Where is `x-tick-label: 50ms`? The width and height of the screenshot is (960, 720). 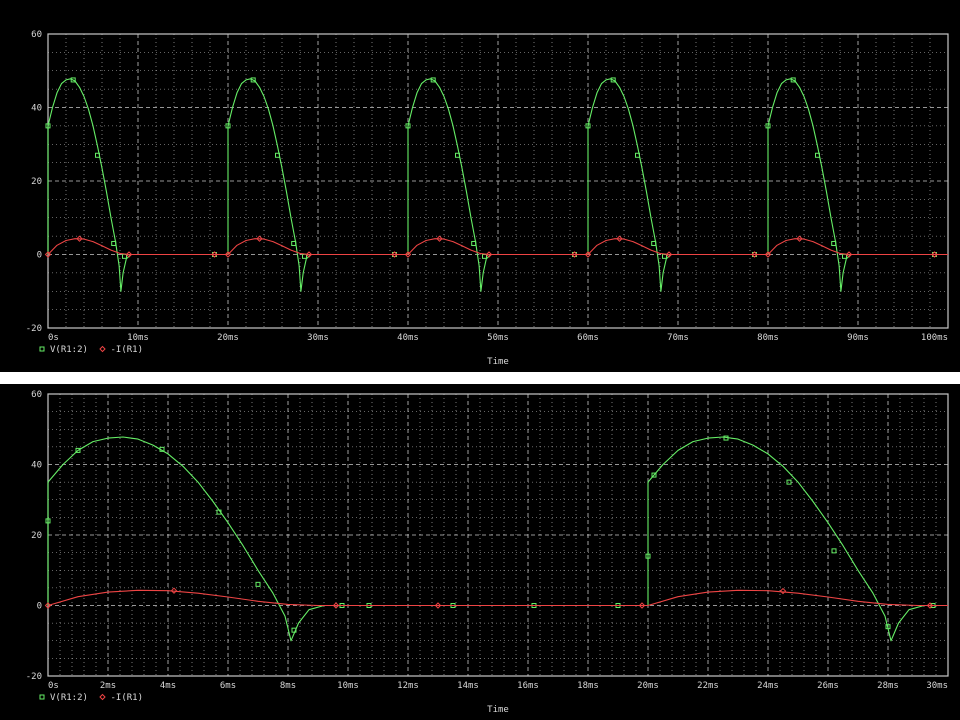
x-tick-label: 50ms is located at coordinates (498, 338).